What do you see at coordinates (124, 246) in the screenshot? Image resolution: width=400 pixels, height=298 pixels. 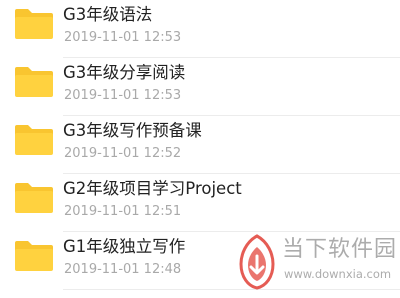 I see `folder-name: G1年级独立写作` at bounding box center [124, 246].